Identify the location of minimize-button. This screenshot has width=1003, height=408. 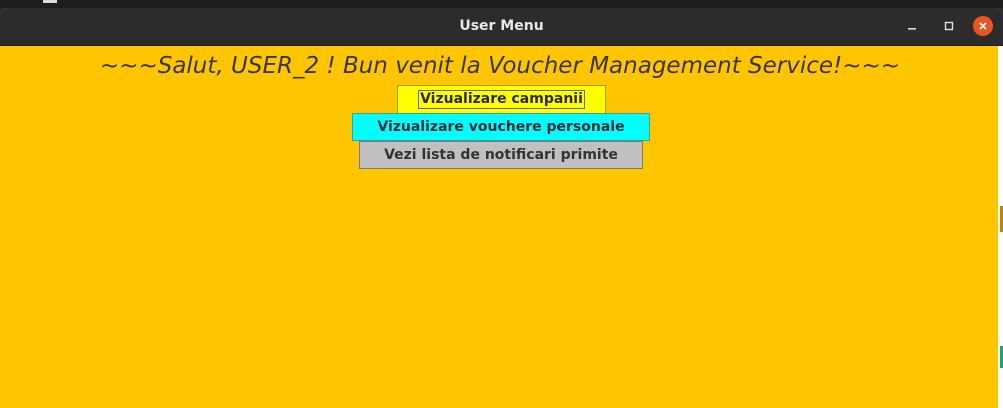
(912, 26).